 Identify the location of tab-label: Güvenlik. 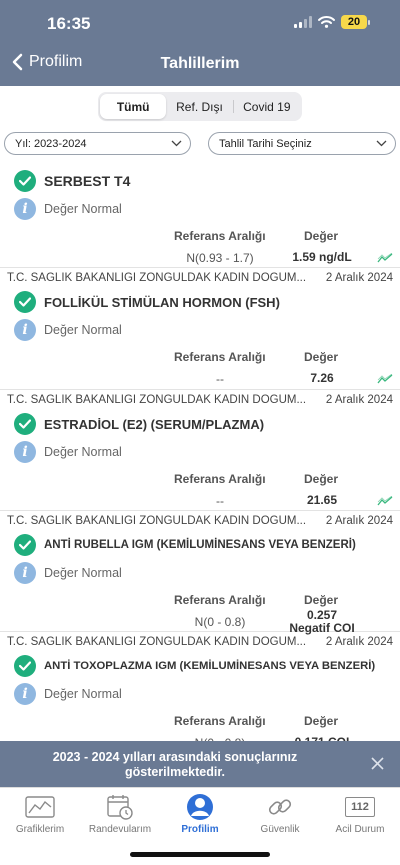
(280, 829).